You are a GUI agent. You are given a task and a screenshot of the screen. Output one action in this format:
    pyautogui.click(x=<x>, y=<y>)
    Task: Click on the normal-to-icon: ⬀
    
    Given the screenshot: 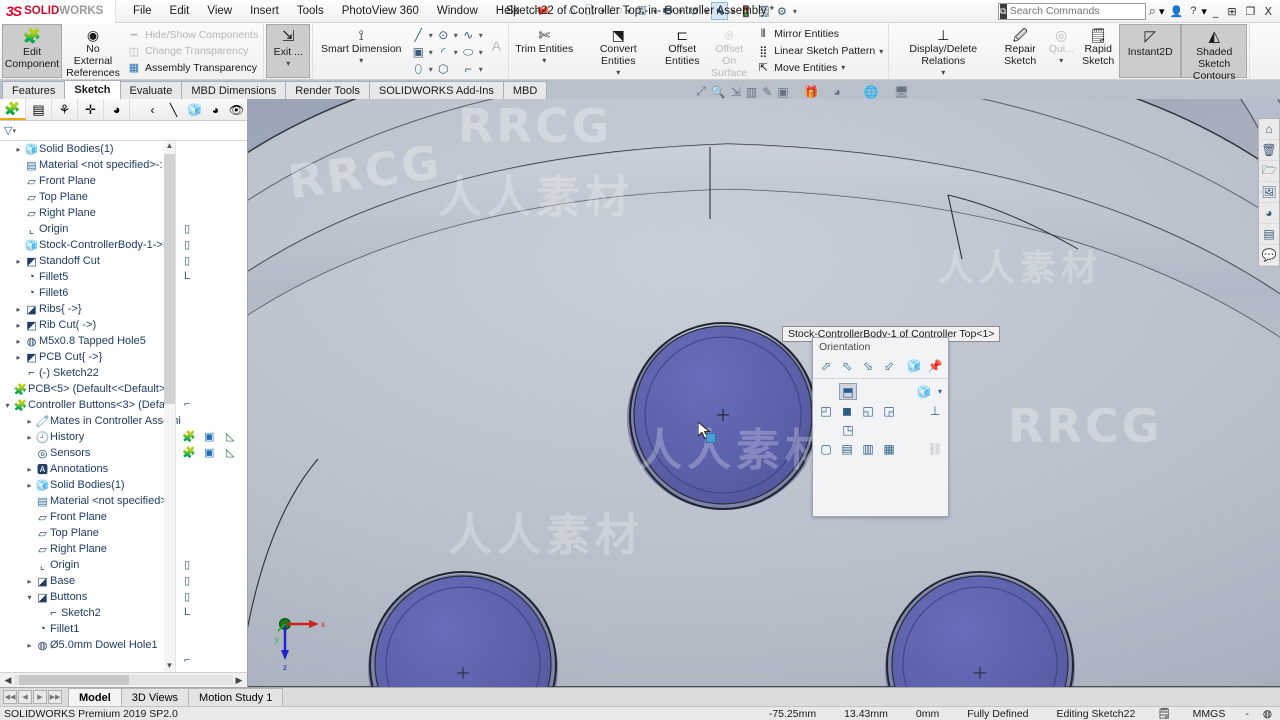 What is the action you would take?
    pyautogui.click(x=826, y=365)
    